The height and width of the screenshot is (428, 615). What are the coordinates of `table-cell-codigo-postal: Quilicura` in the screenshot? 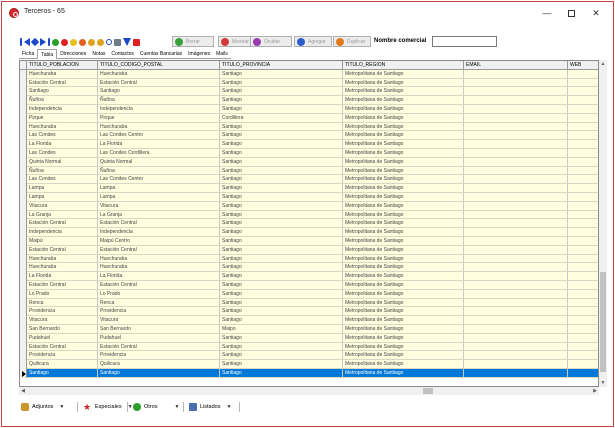 It's located at (159, 364).